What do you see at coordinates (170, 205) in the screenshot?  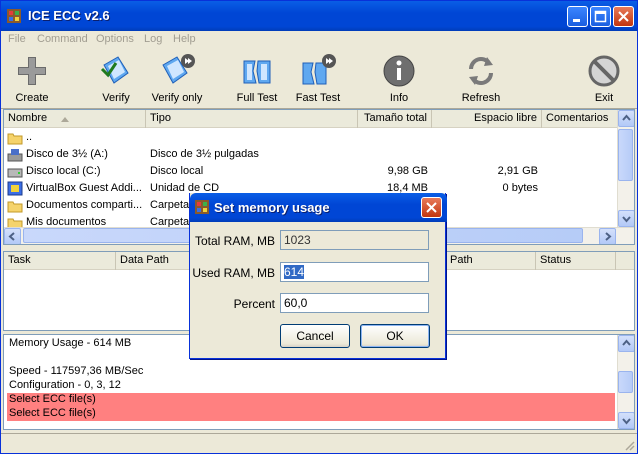 I see `item-type: Carpeta` at bounding box center [170, 205].